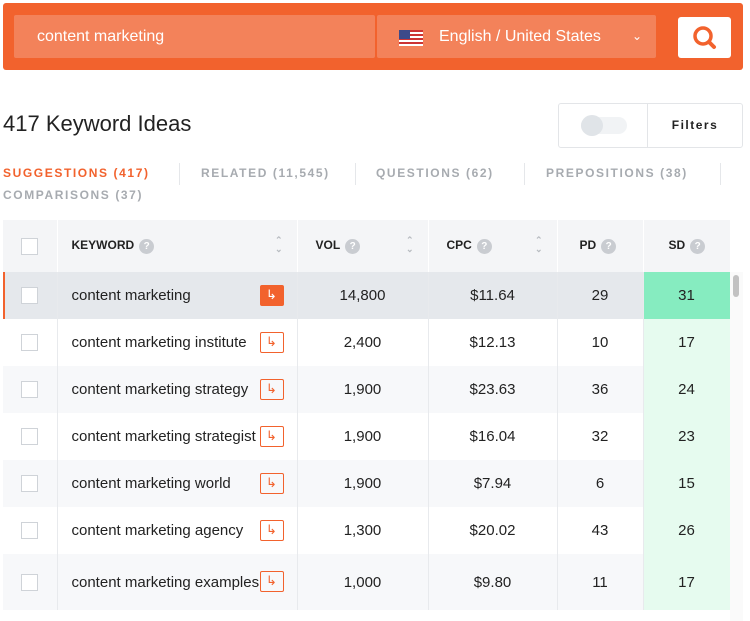  Describe the element at coordinates (363, 582) in the screenshot. I see `vol-cell: 1,000` at that location.